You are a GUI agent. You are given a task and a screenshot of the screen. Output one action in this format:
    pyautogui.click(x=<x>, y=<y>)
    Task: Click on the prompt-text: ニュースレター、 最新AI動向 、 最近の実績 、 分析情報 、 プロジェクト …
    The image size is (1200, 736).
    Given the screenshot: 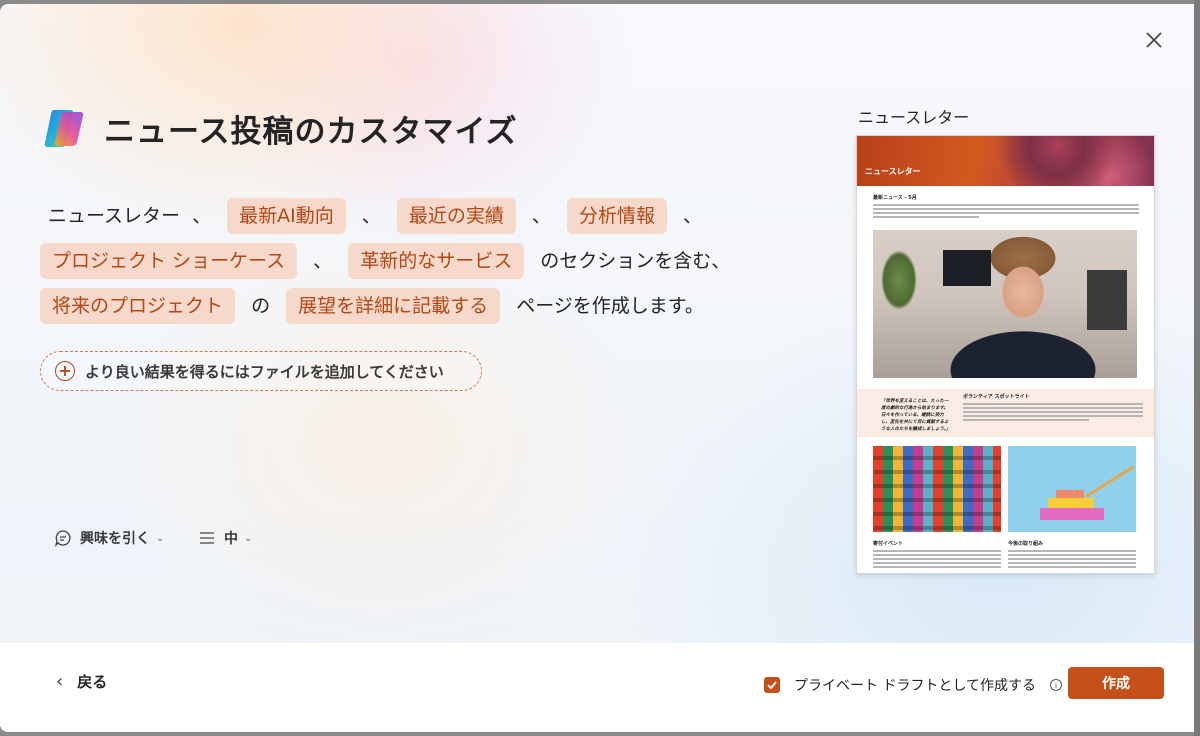 What is the action you would take?
    pyautogui.click(x=400, y=261)
    